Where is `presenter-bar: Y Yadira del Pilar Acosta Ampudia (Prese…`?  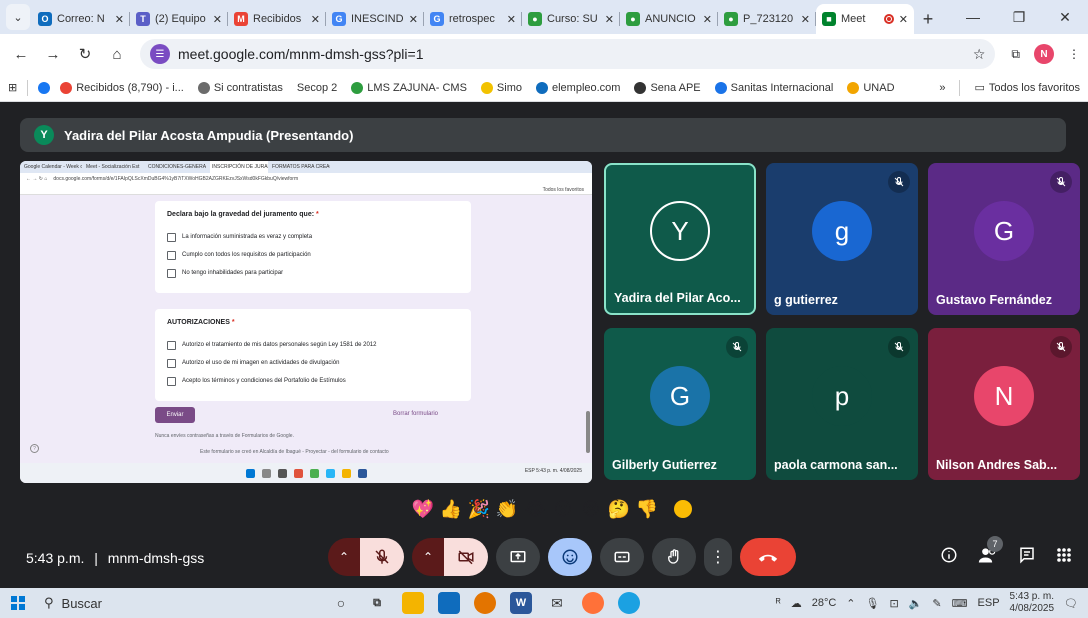
presenter-bar: Y Yadira del Pilar Acosta Ampudia (Prese… is located at coordinates (543, 135).